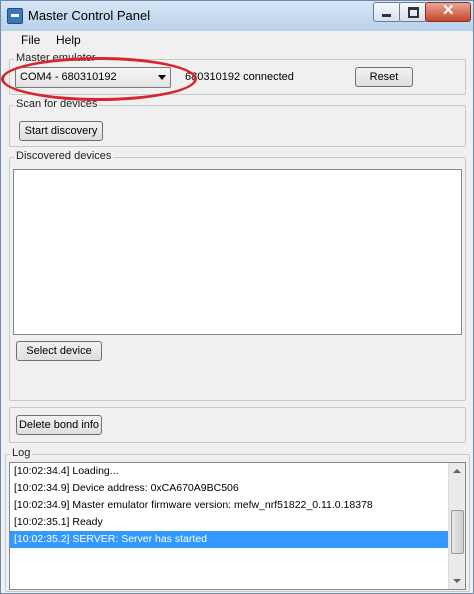 The image size is (474, 594). I want to click on select-device-button: Select device, so click(59, 351).